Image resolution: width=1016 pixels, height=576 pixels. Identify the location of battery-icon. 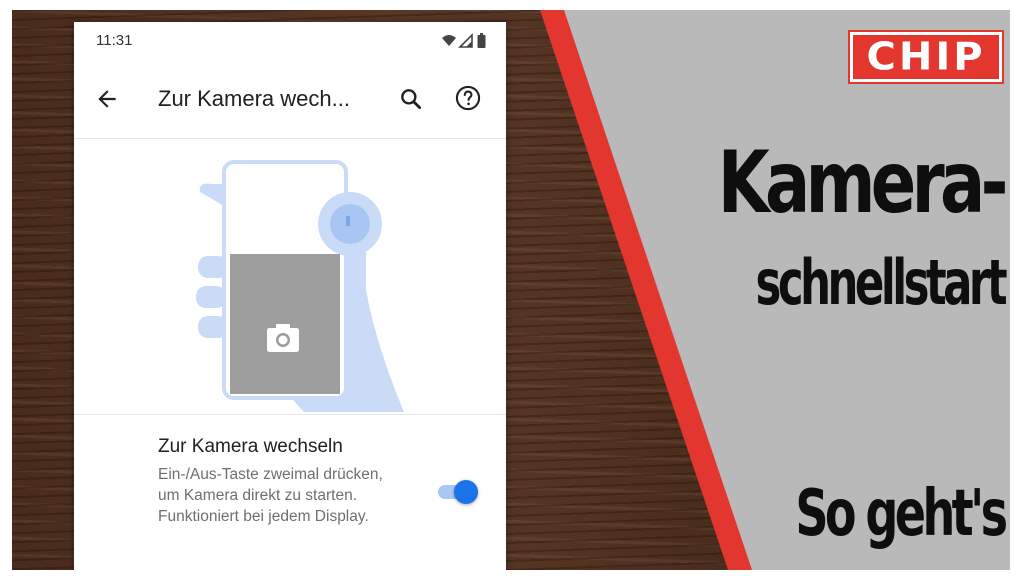
(481, 40).